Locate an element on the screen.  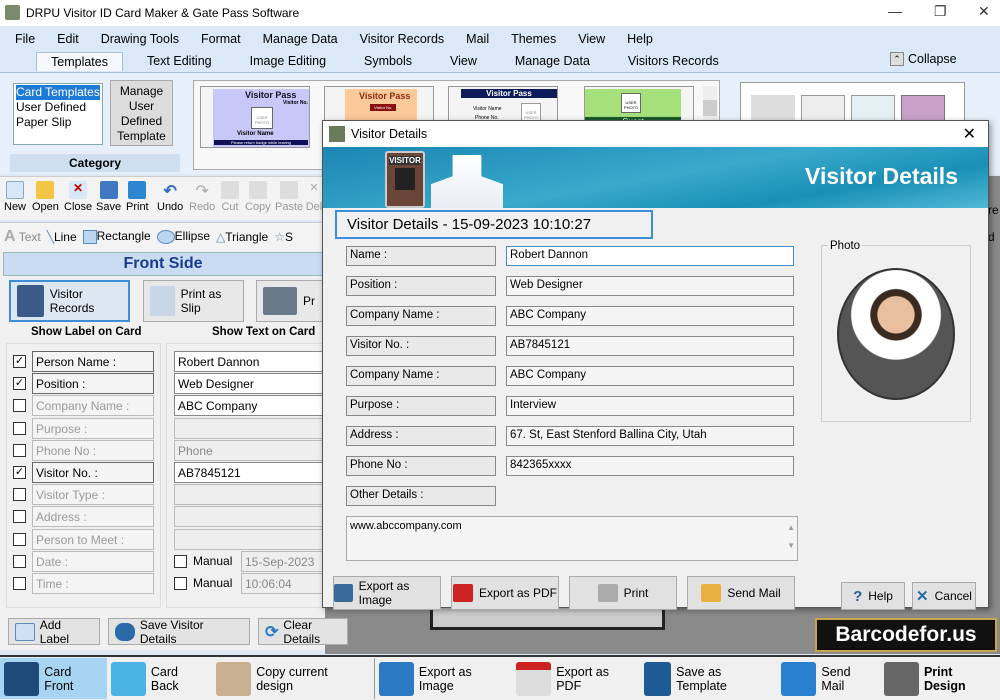
dialog-close-button: ✕ is located at coordinates (969, 134).